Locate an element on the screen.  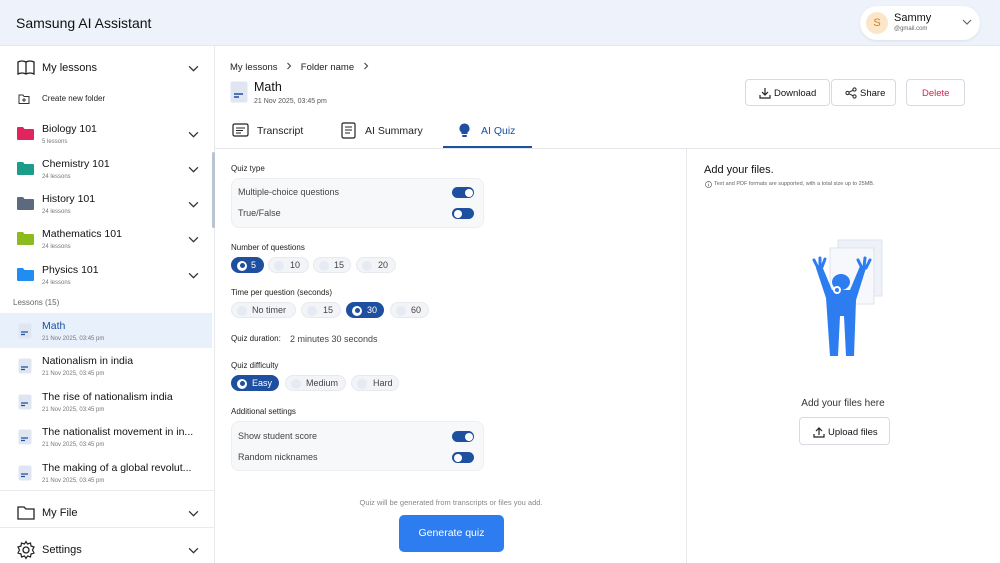
show-score-label: Show student score is located at coordinates (278, 436).